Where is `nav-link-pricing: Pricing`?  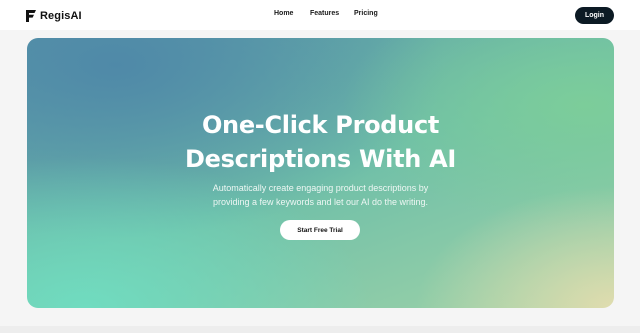 nav-link-pricing: Pricing is located at coordinates (366, 13).